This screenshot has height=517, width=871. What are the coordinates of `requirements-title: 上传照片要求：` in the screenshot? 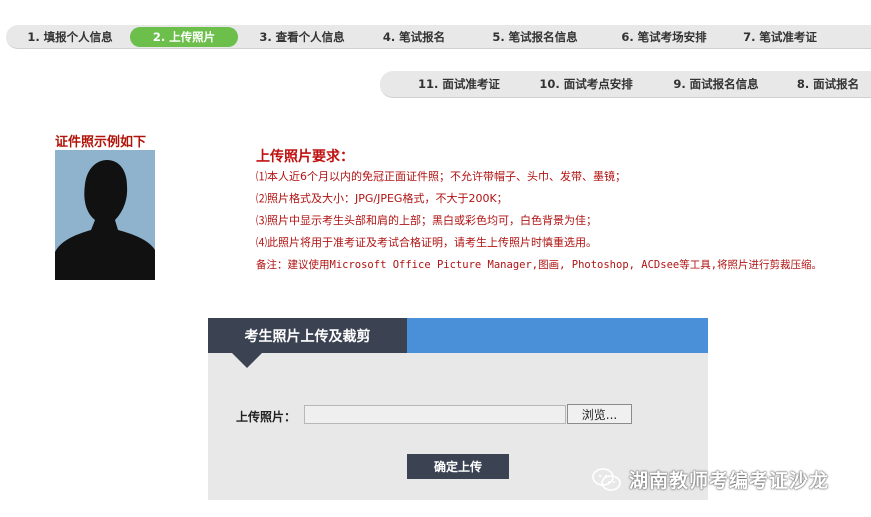 It's located at (305, 157).